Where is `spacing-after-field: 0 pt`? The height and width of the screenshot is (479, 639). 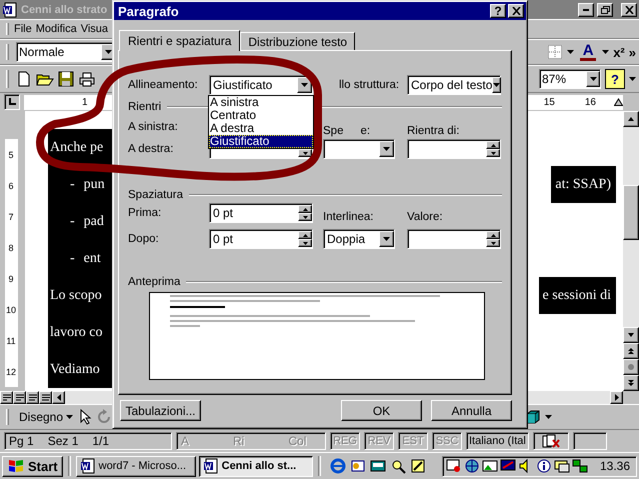
spacing-after-field: 0 pt is located at coordinates (261, 239).